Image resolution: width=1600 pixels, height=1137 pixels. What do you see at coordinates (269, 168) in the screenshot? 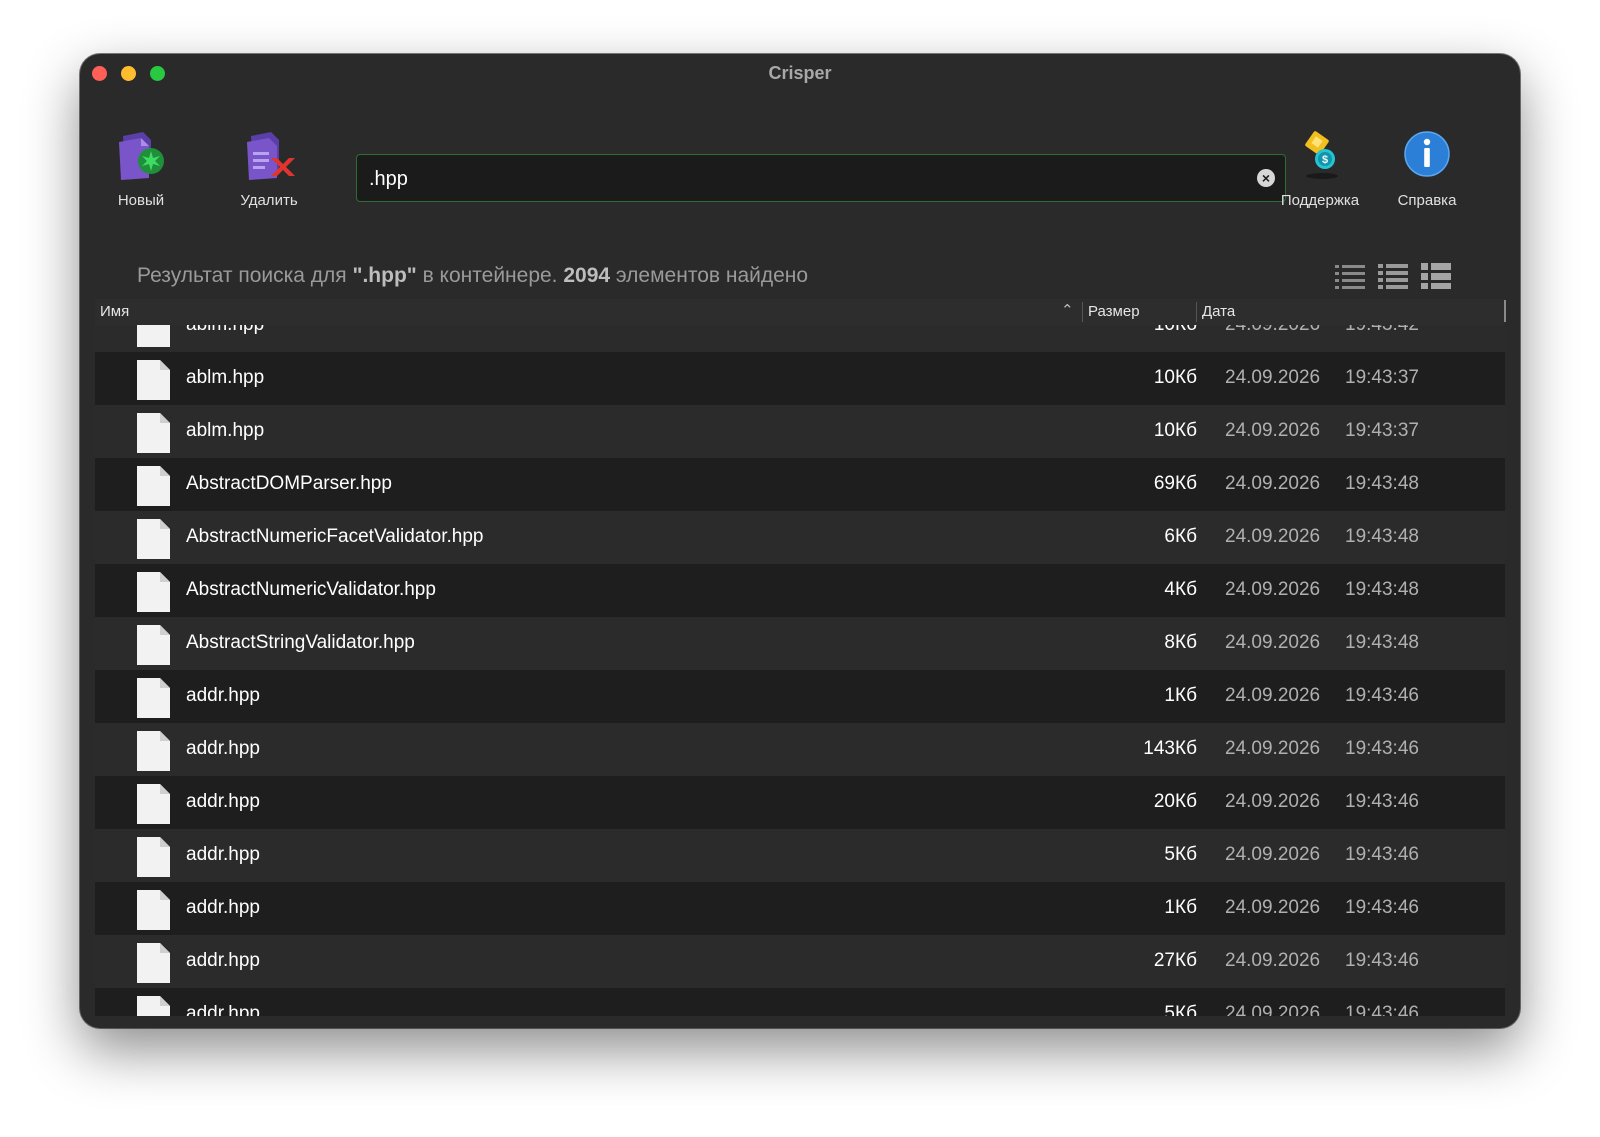
I see `delete-button: Удалить` at bounding box center [269, 168].